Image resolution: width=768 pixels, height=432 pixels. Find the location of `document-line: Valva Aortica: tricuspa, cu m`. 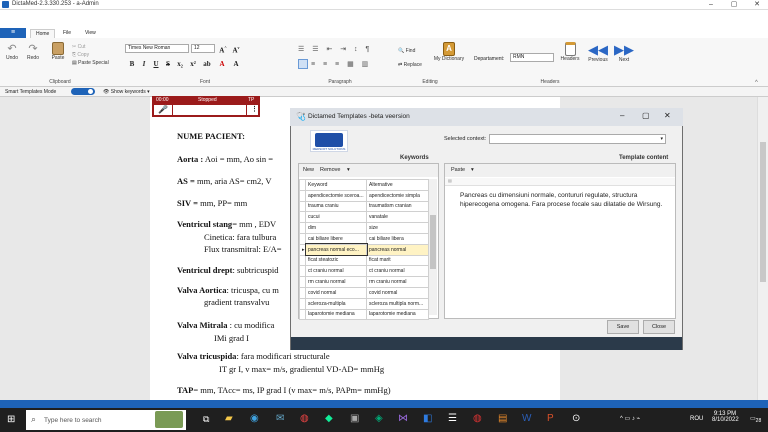

document-line: Valva Aortica: tricuspa, cu m is located at coordinates (228, 290).